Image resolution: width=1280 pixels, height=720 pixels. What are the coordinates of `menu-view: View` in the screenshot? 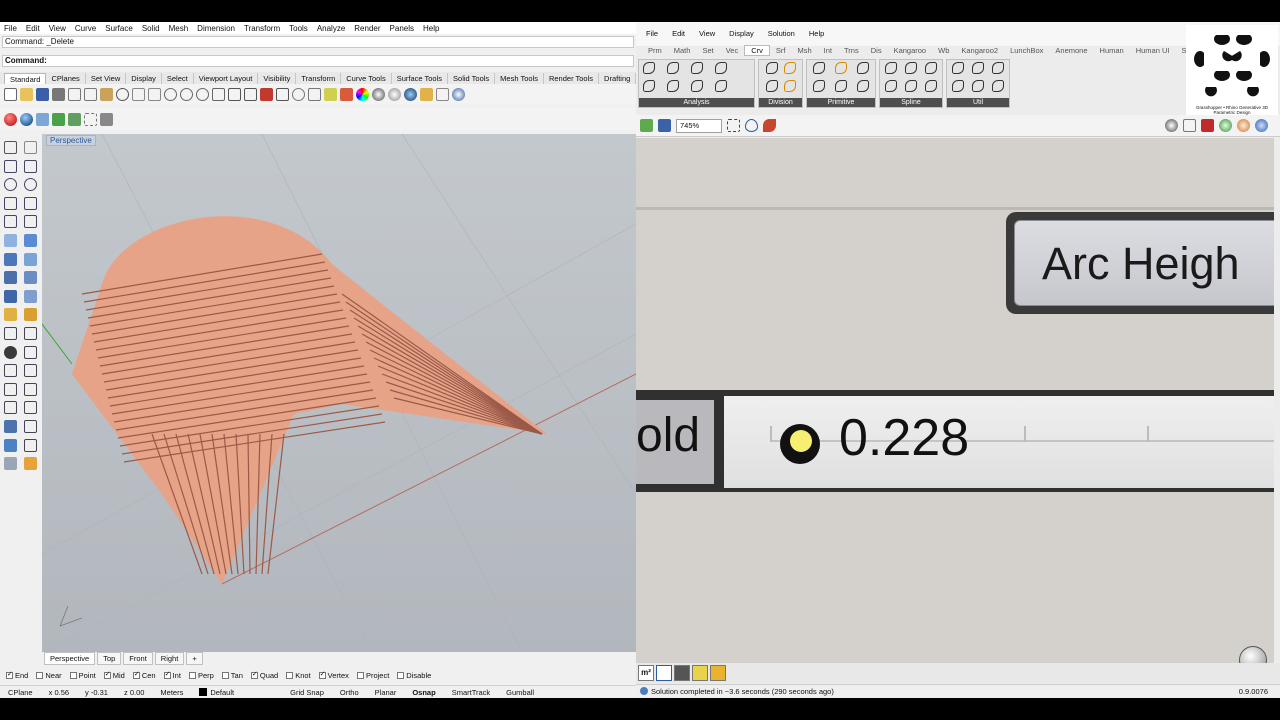 It's located at (57, 28).